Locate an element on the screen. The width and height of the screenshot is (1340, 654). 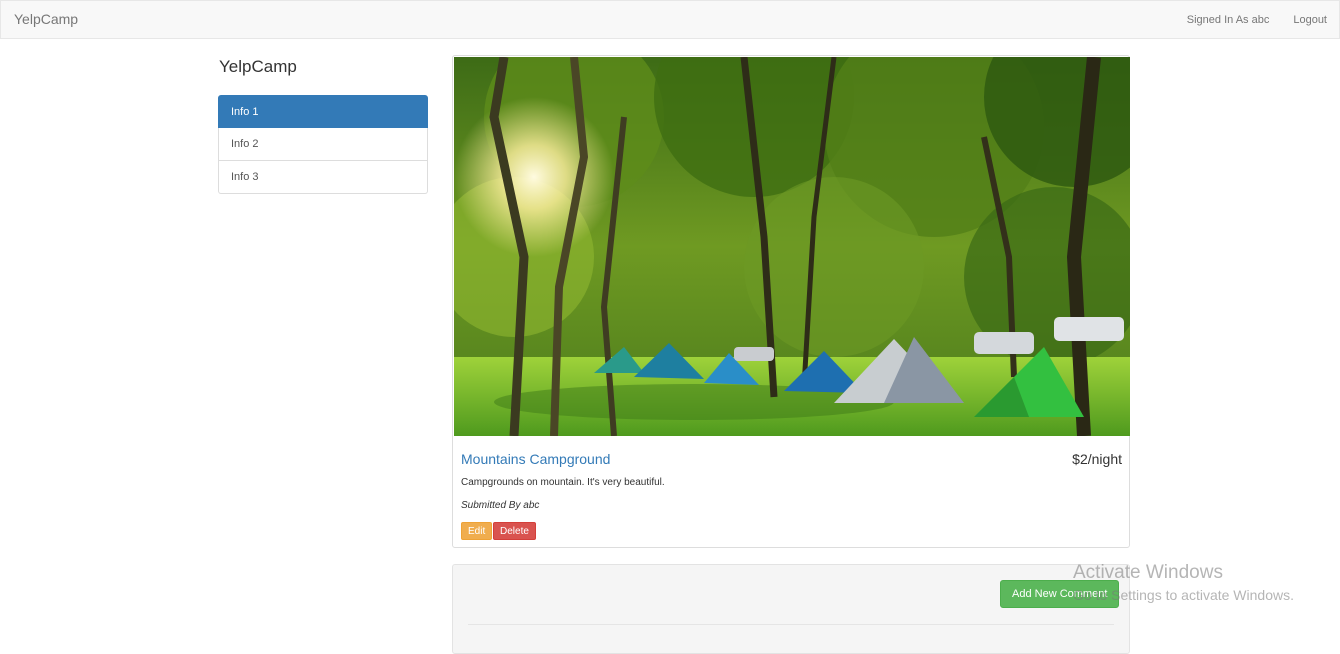
sidebar-list: Info 1 Info 2 Info 3 is located at coordinates (323, 144).